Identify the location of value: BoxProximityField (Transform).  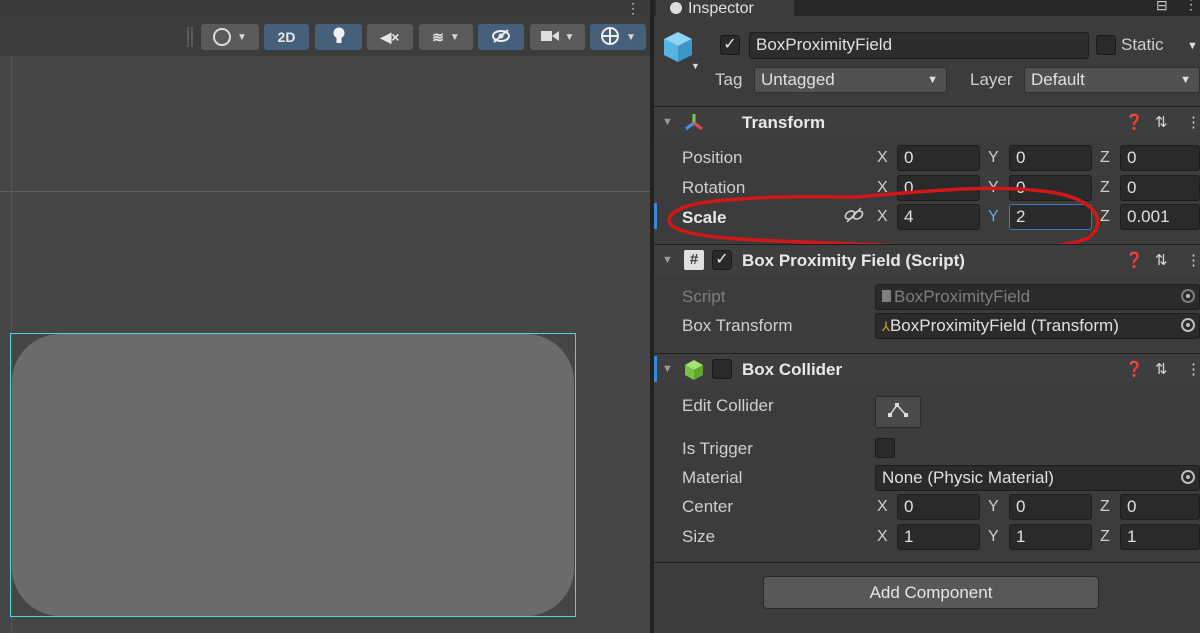
(1004, 325).